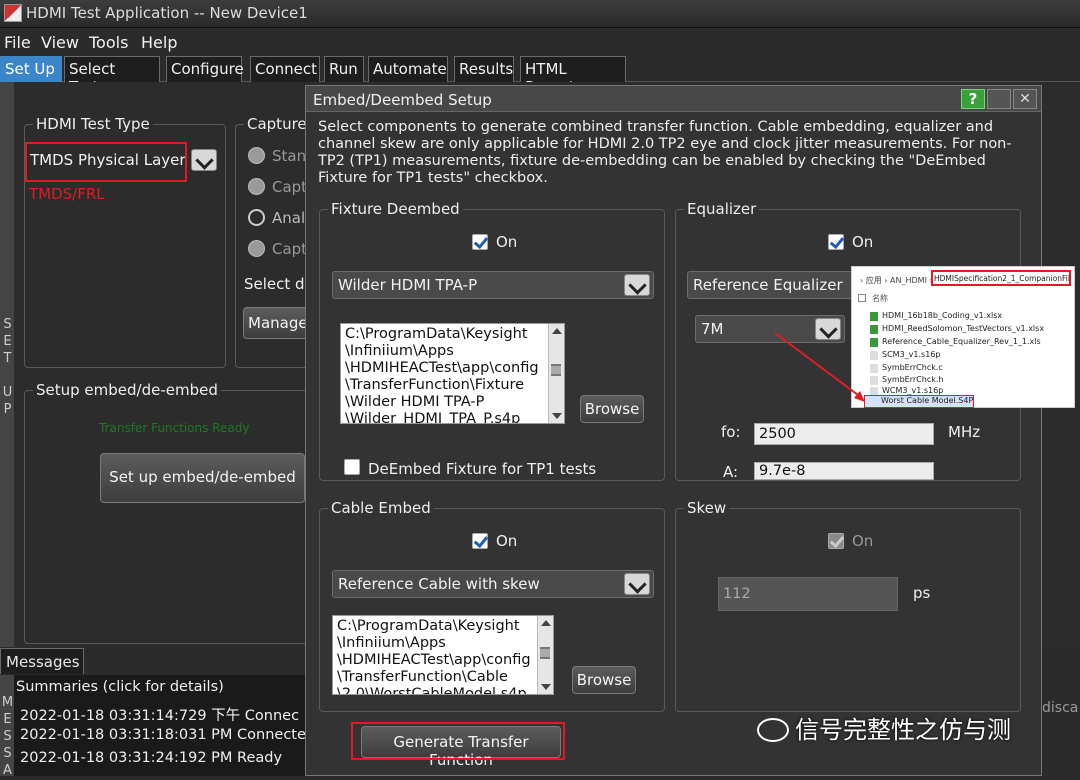 The height and width of the screenshot is (780, 1080). I want to click on setup-vertical-text: SET UP, so click(7, 368).